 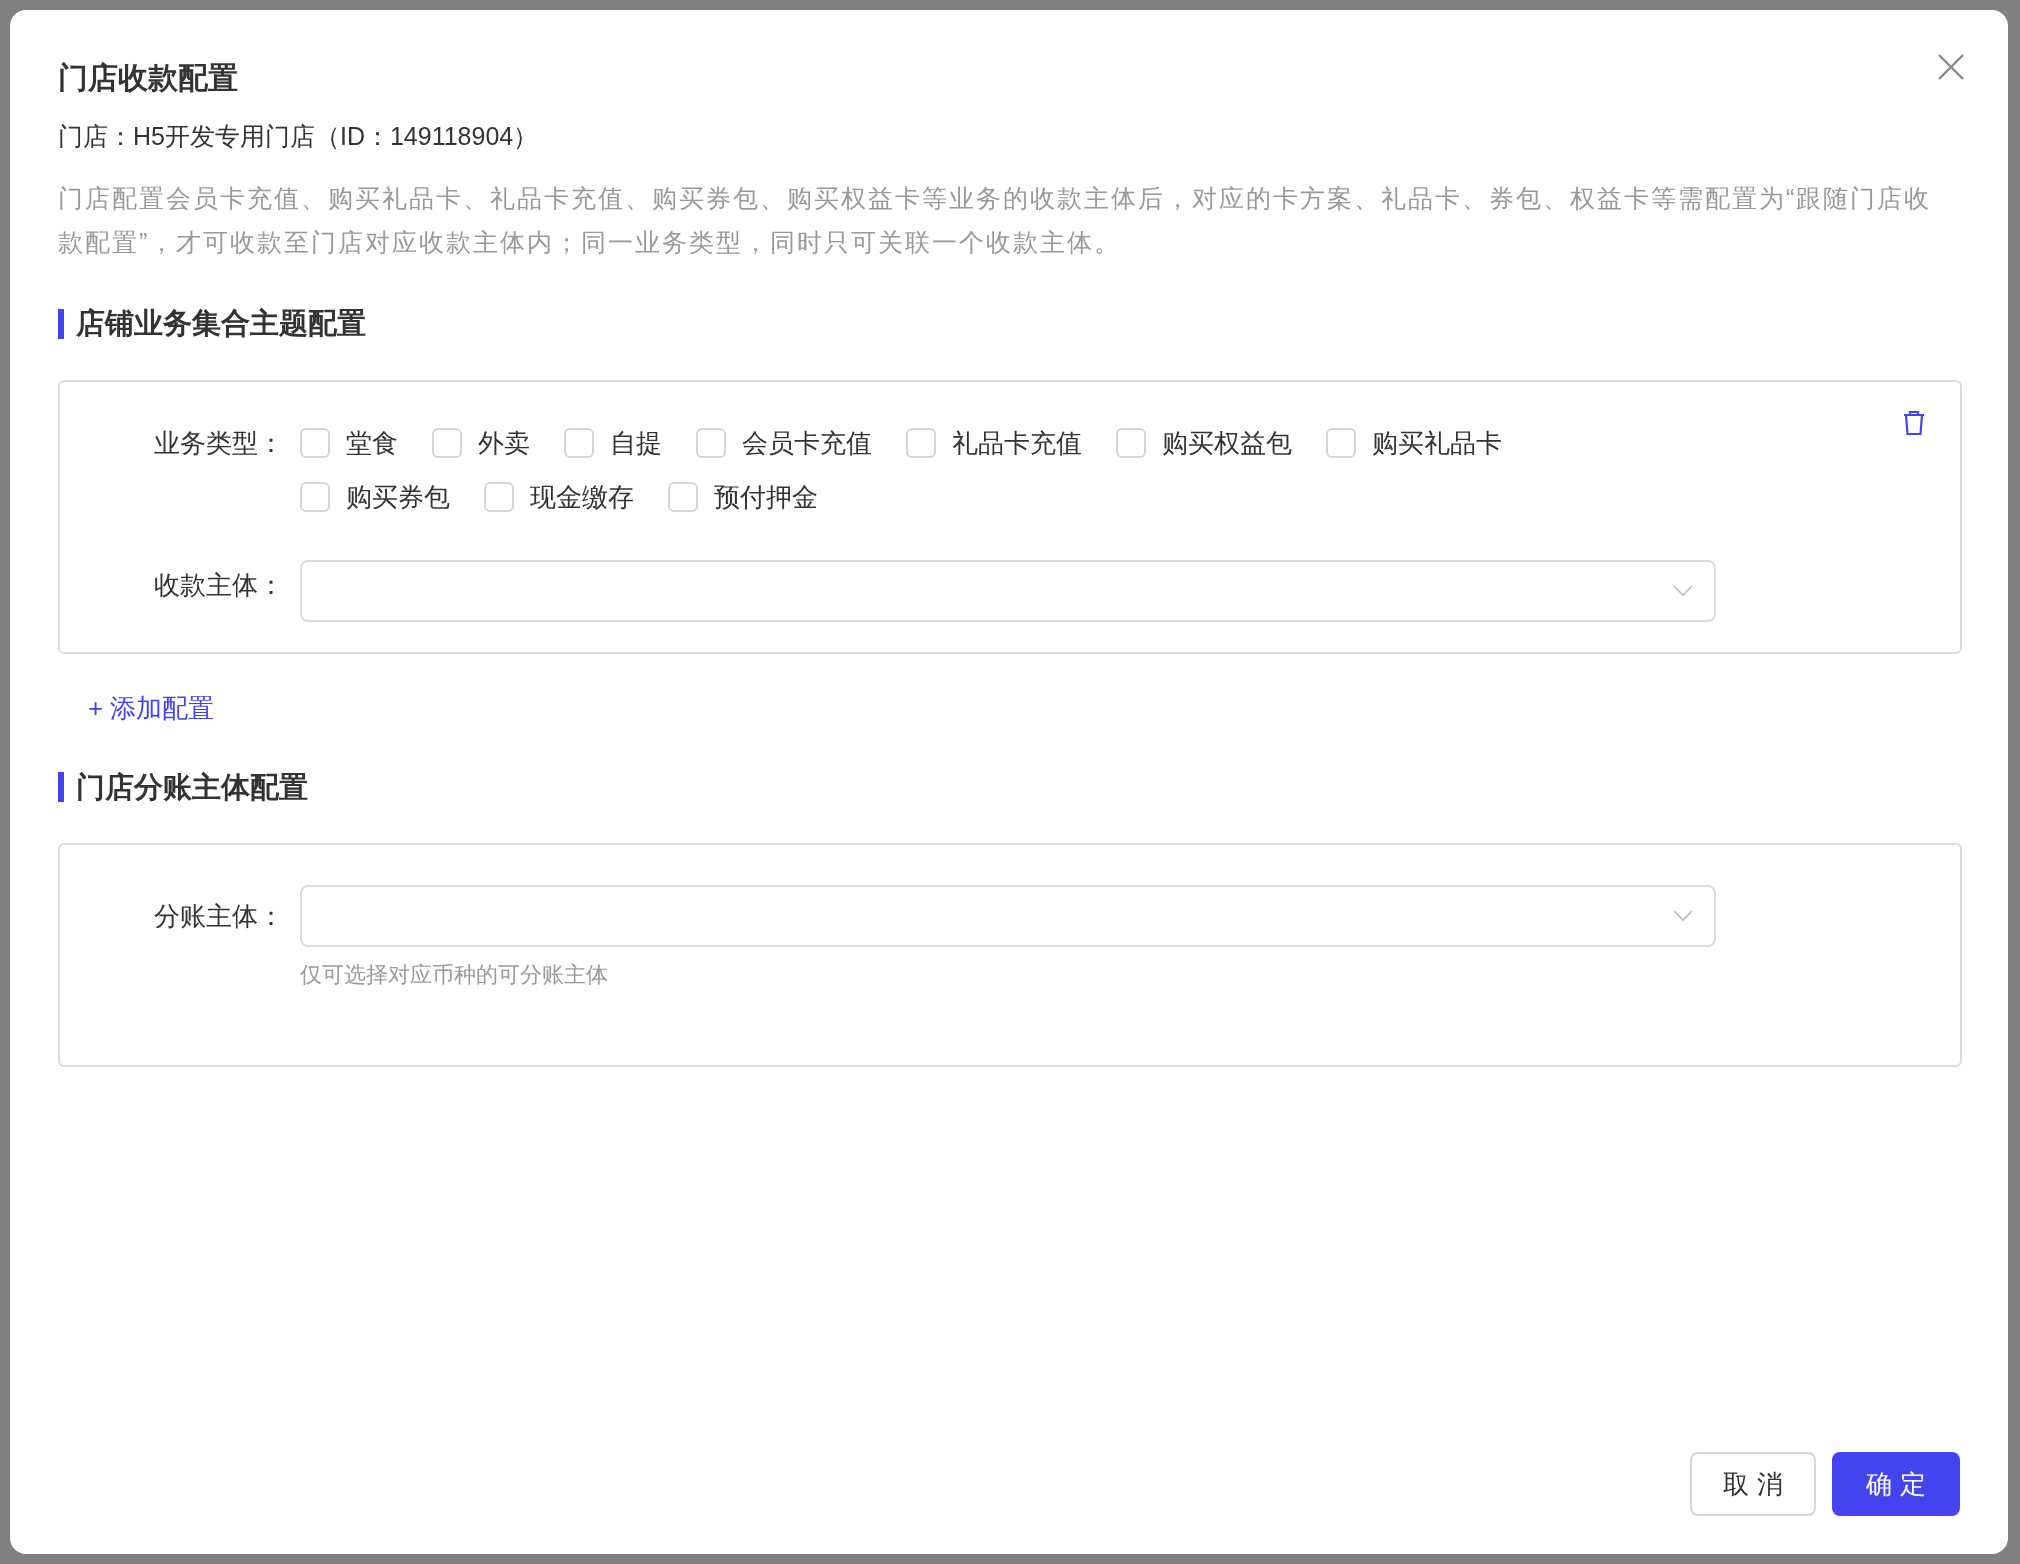 I want to click on field-label: 业务类型：, so click(x=218, y=443).